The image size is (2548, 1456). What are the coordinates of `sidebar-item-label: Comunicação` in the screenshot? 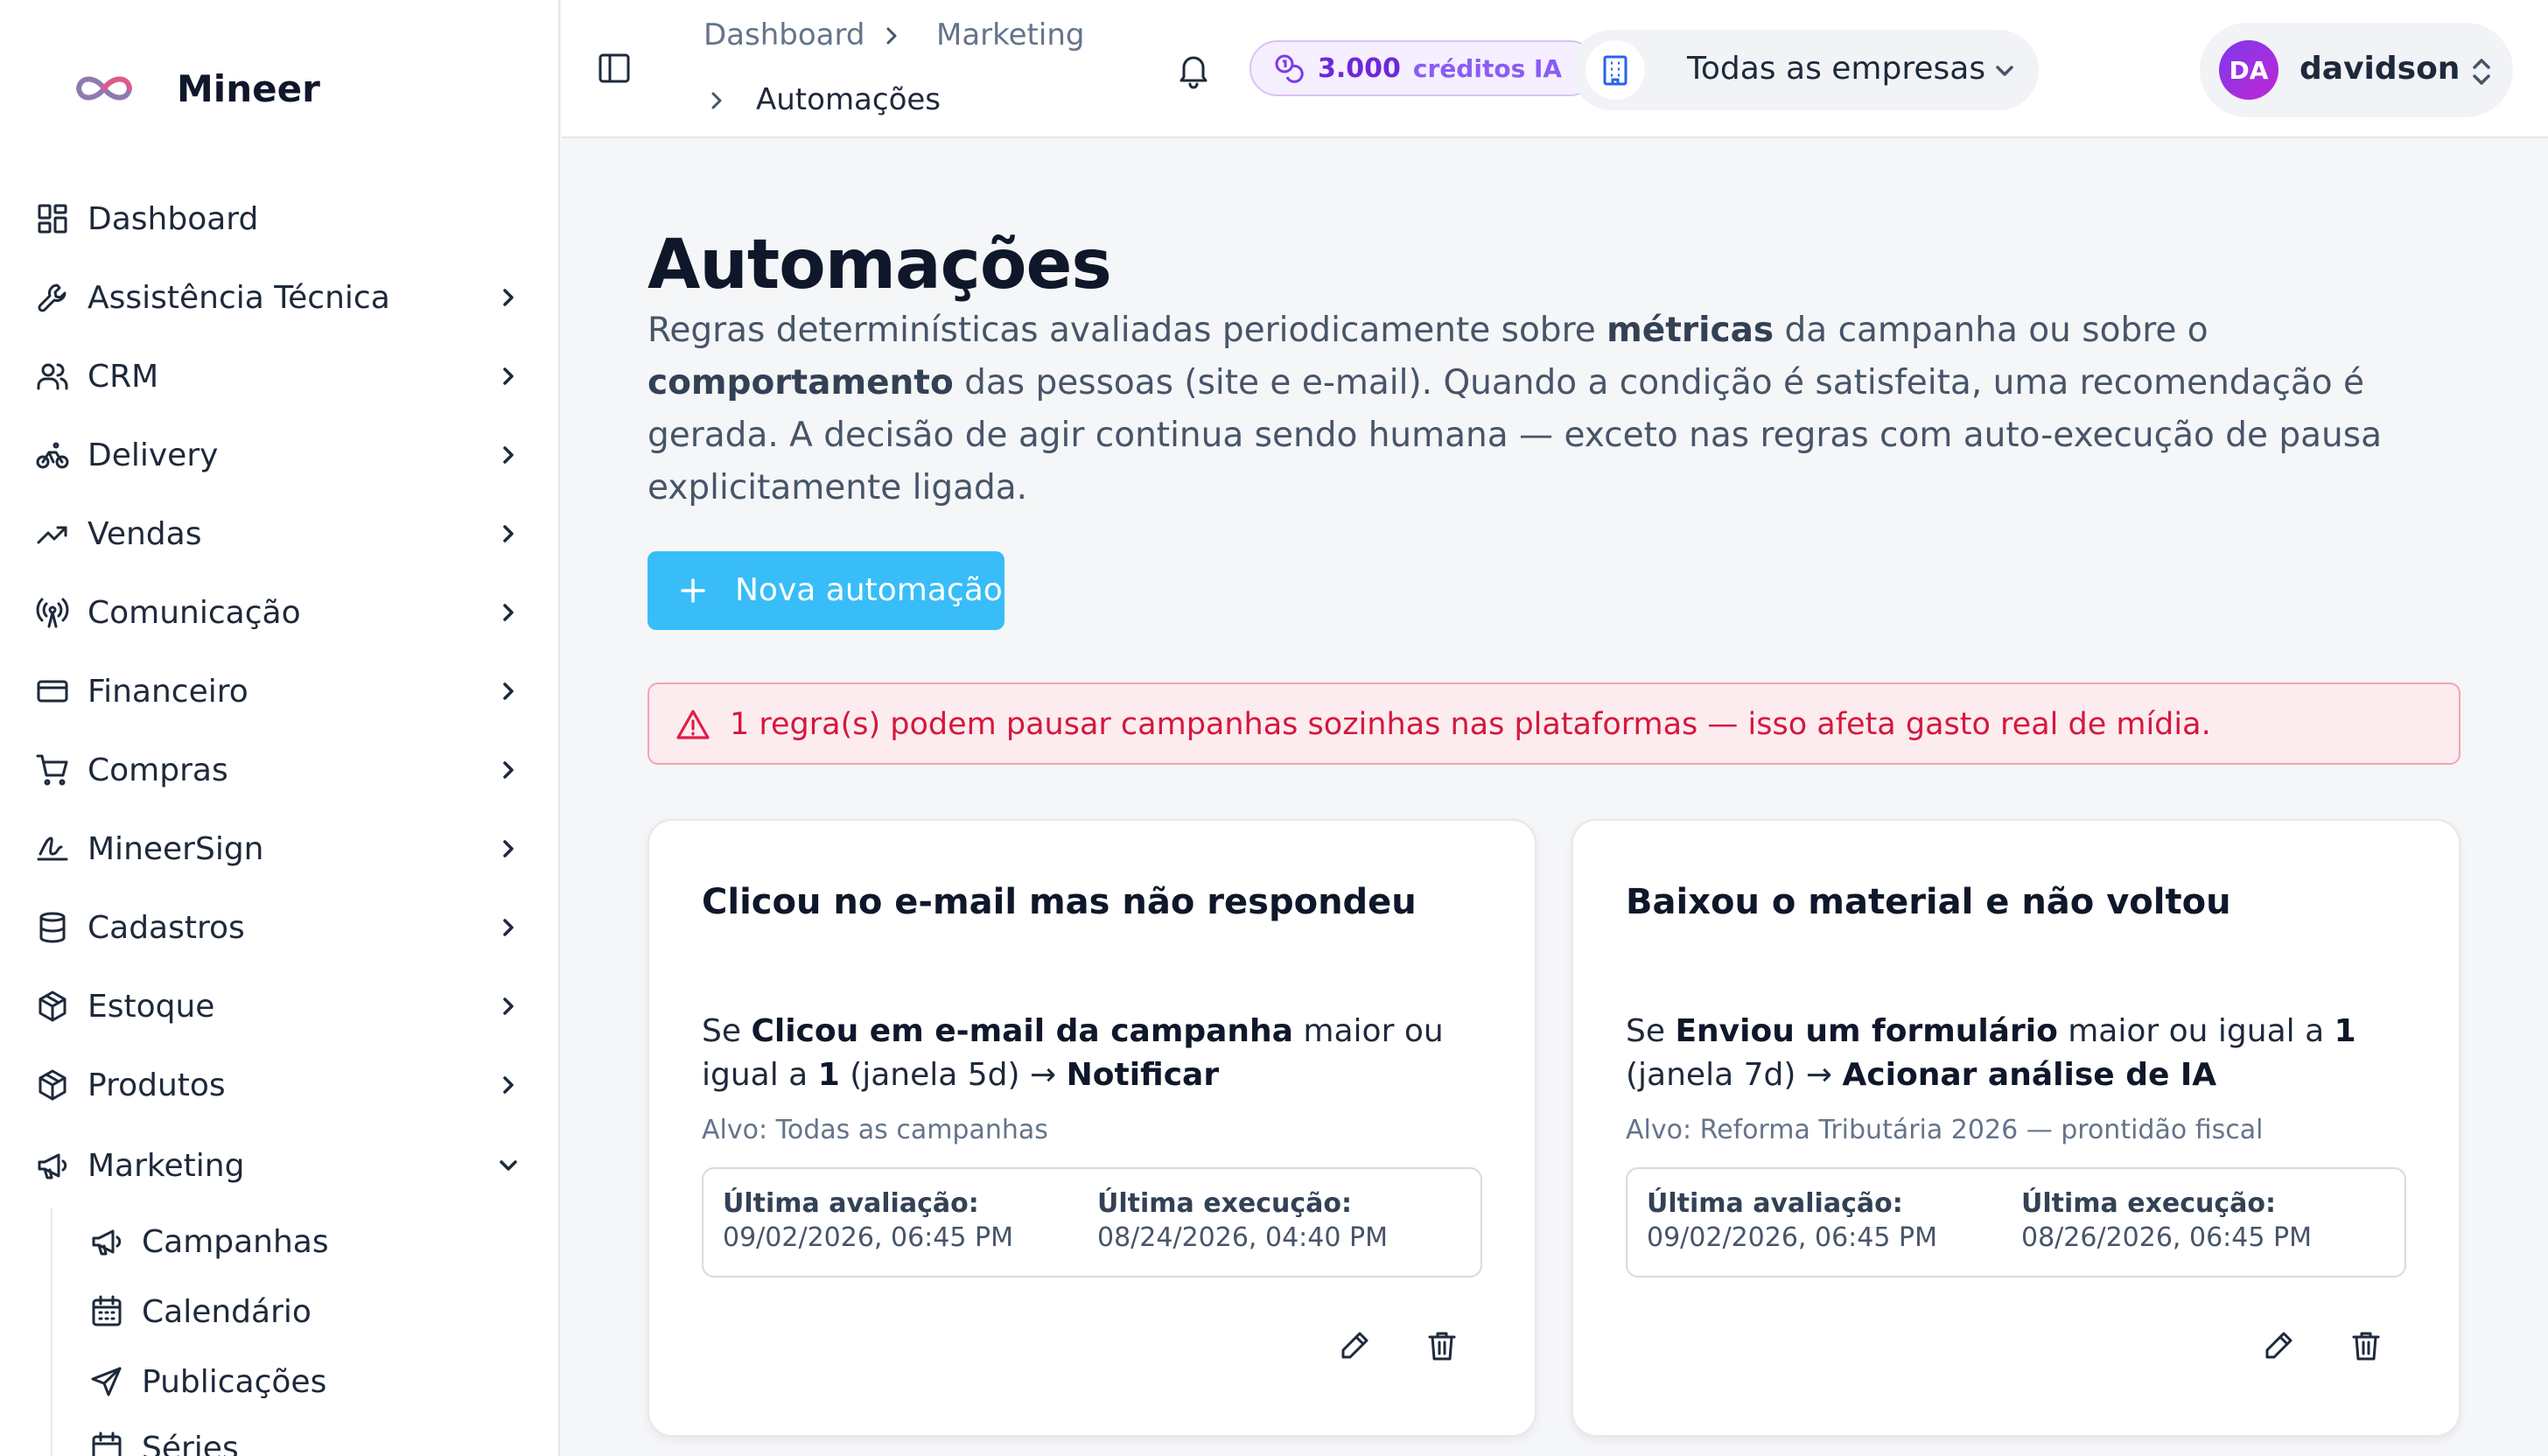 It's located at (194, 612).